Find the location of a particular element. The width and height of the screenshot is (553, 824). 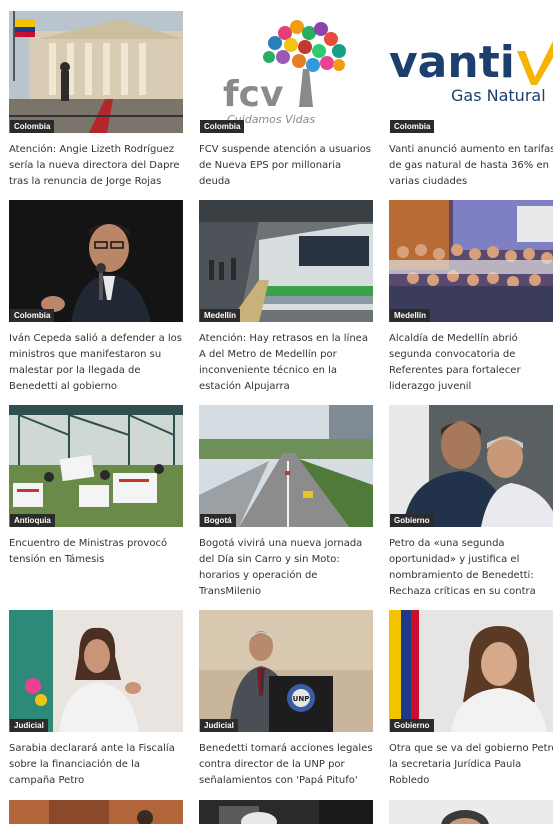

svg-text: vanti is located at coordinates (452, 62).